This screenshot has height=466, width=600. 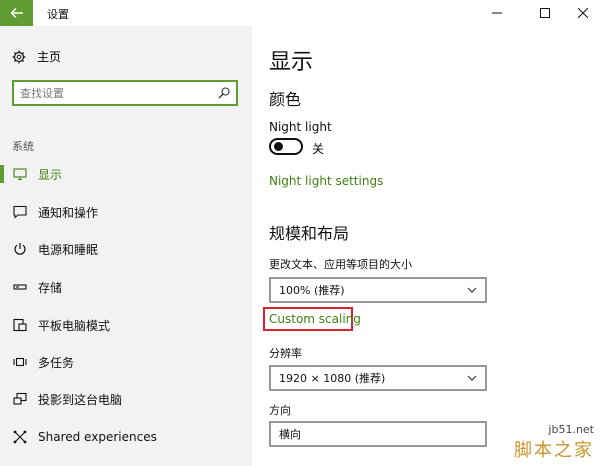 I want to click on custom-scaling-link: Custom scaling, so click(x=315, y=319).